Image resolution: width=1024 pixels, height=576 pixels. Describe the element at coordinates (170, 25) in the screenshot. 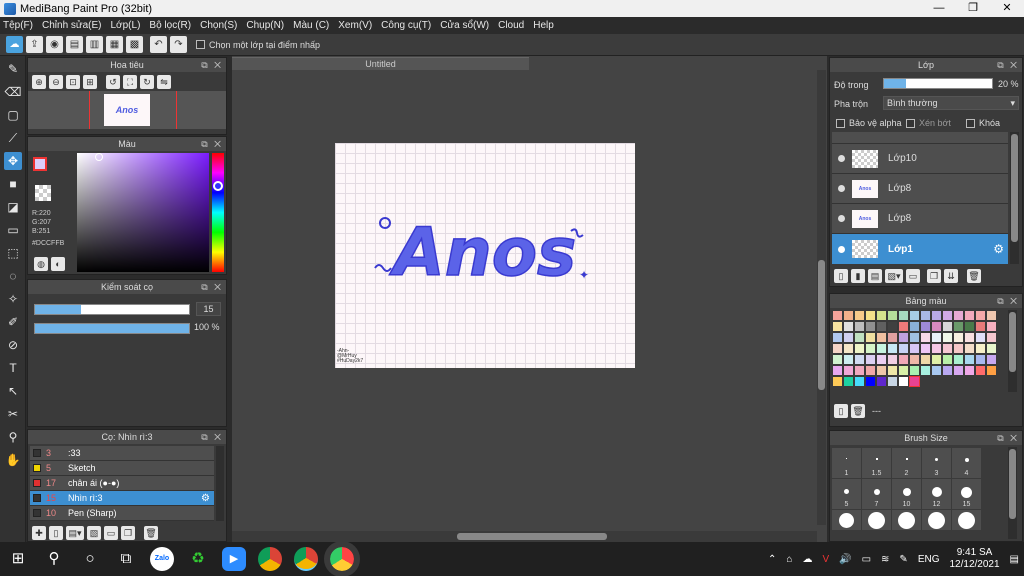

I see `menu-filter: Bộ lọc(R)` at that location.